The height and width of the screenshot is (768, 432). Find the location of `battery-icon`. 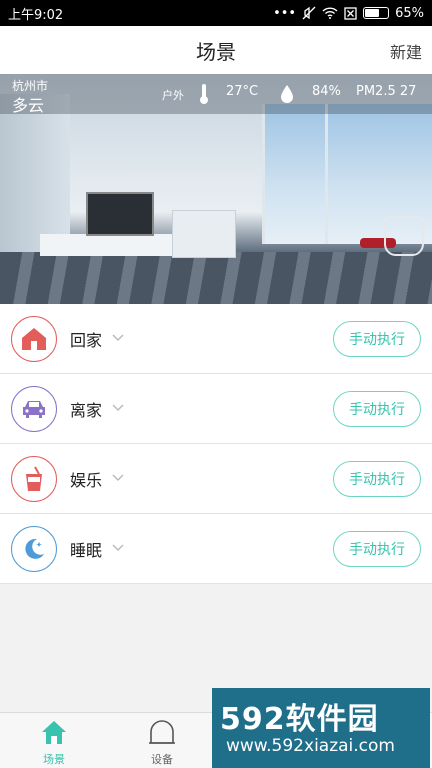

battery-icon is located at coordinates (376, 13).